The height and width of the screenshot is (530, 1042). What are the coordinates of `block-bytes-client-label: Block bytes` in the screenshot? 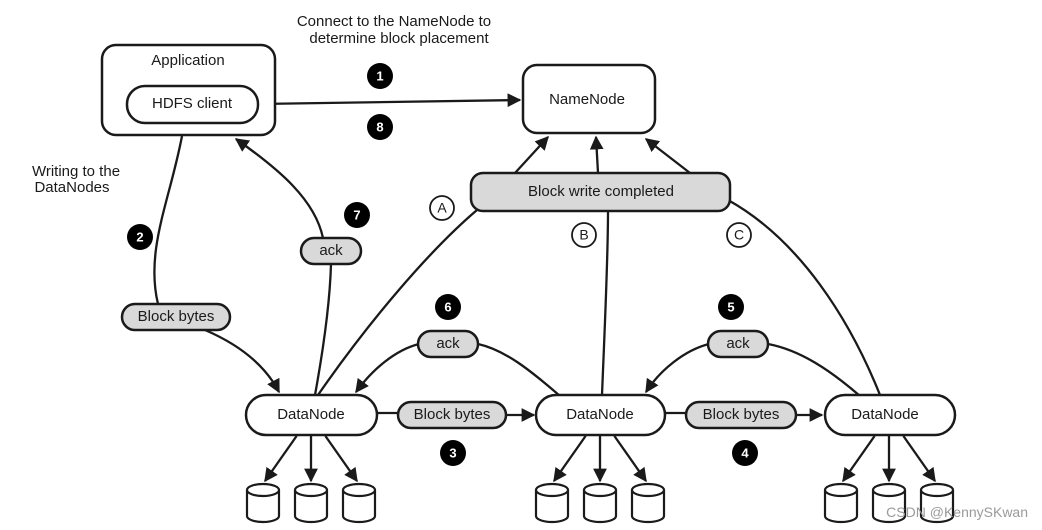 It's located at (176, 316).